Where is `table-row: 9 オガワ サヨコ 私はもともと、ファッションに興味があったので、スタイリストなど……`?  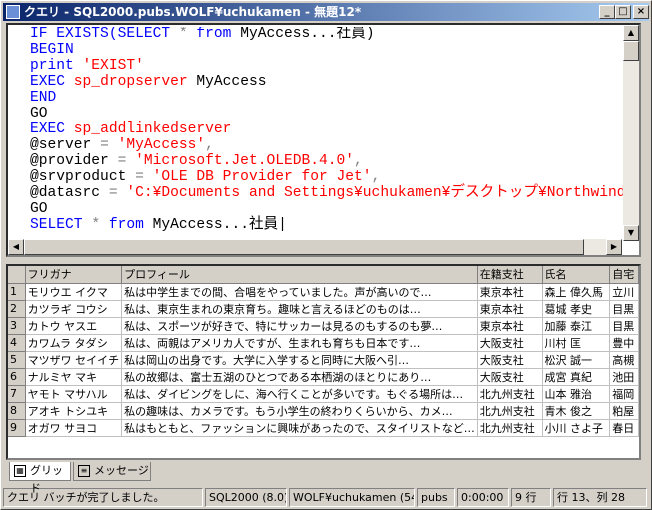
table-row: 9 オガワ サヨコ 私はもともと、ファッションに興味があったので、スタイリストなど…… is located at coordinates (323, 428).